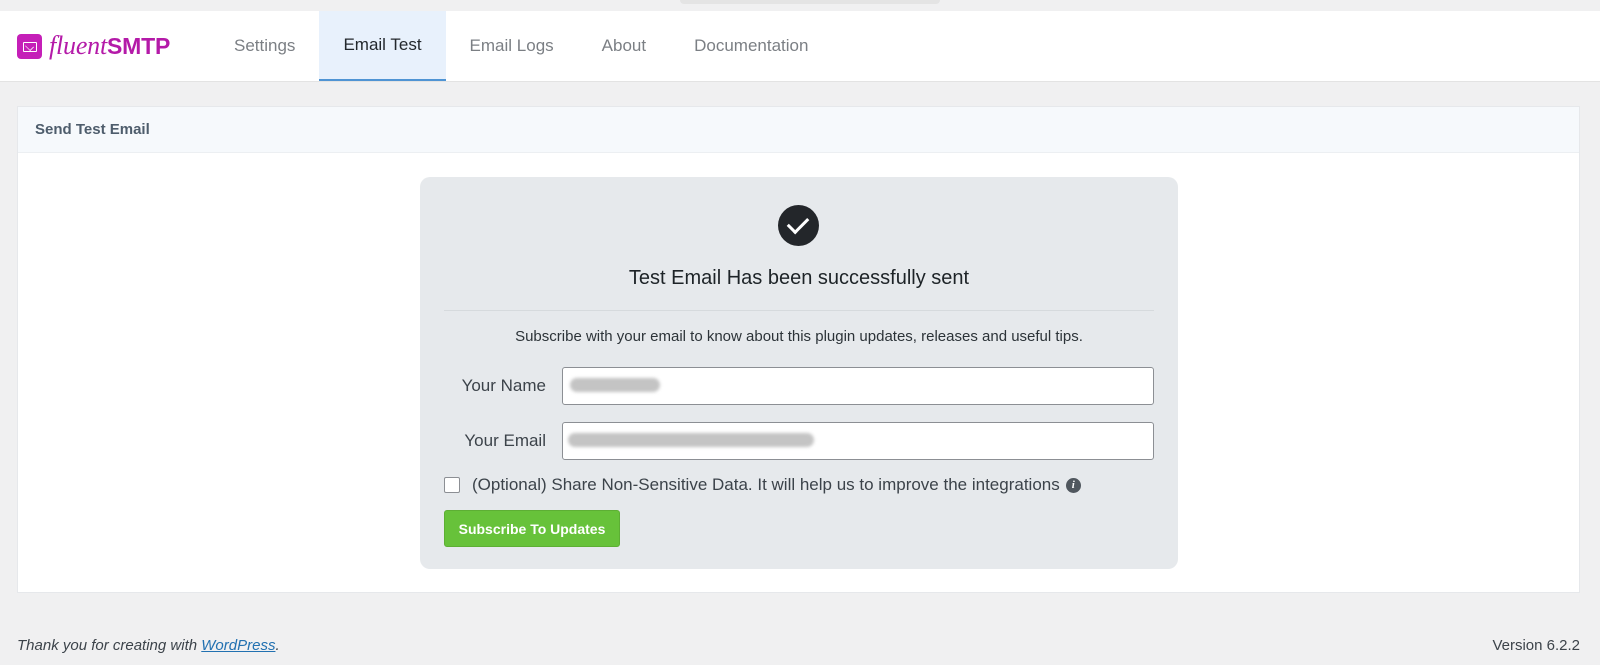  What do you see at coordinates (799, 310) in the screenshot?
I see `divider` at bounding box center [799, 310].